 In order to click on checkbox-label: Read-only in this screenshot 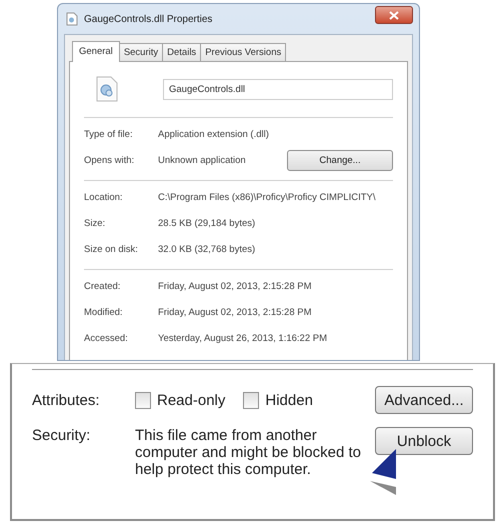, I will do `click(191, 400)`.